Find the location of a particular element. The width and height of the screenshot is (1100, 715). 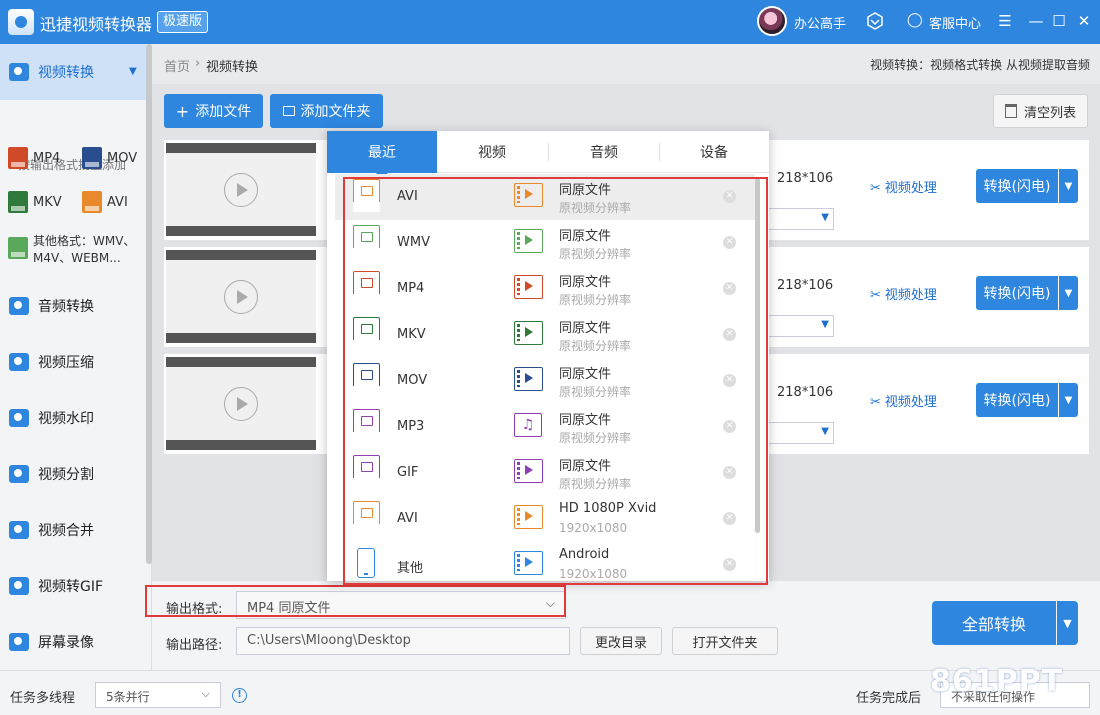

multithread-select: 5条并行 ⌵ is located at coordinates (158, 695).